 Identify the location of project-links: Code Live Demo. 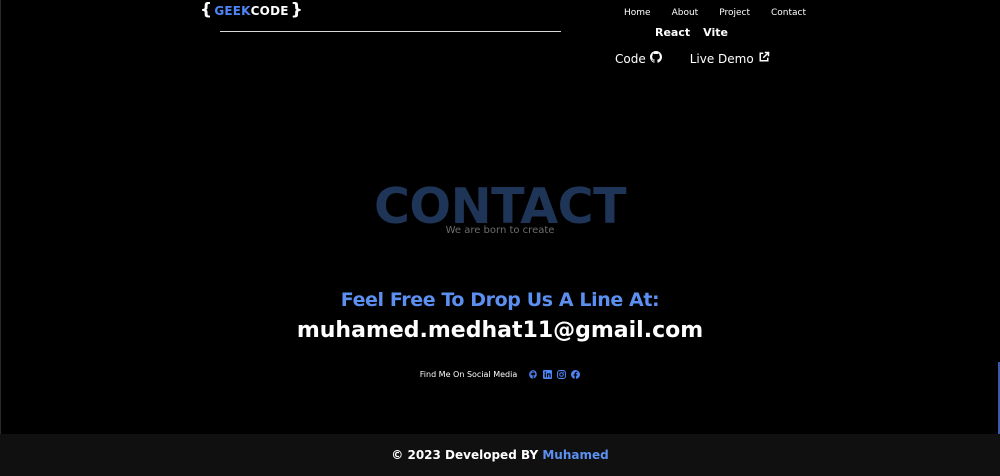
(692, 58).